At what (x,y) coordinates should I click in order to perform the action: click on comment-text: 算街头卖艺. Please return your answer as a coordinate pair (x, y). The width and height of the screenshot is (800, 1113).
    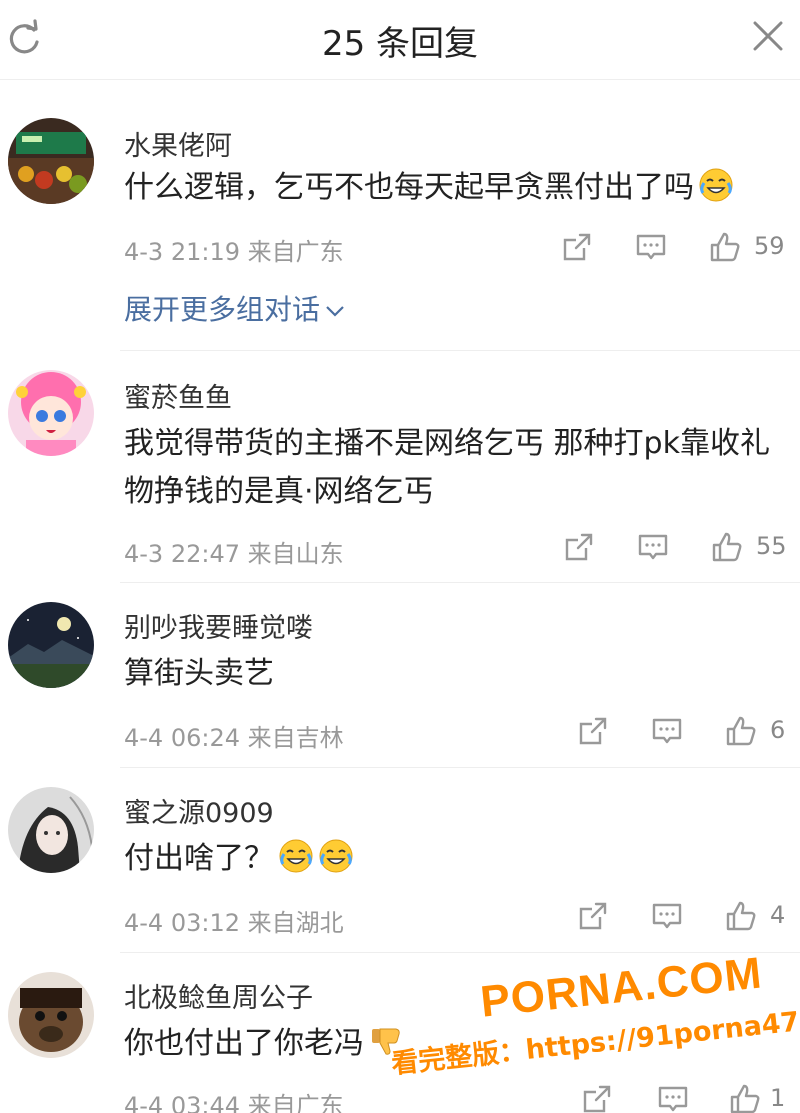
    Looking at the image, I should click on (199, 673).